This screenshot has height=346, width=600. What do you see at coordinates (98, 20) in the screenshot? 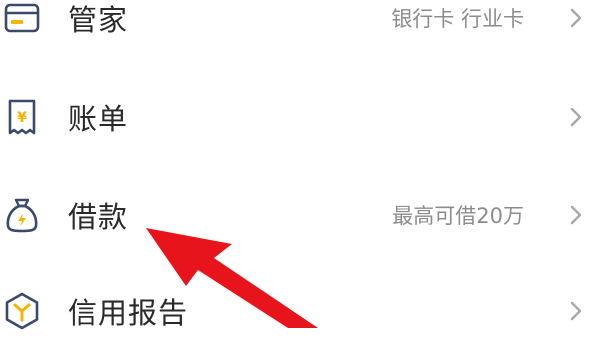
I see `menu-item-label: 管家` at bounding box center [98, 20].